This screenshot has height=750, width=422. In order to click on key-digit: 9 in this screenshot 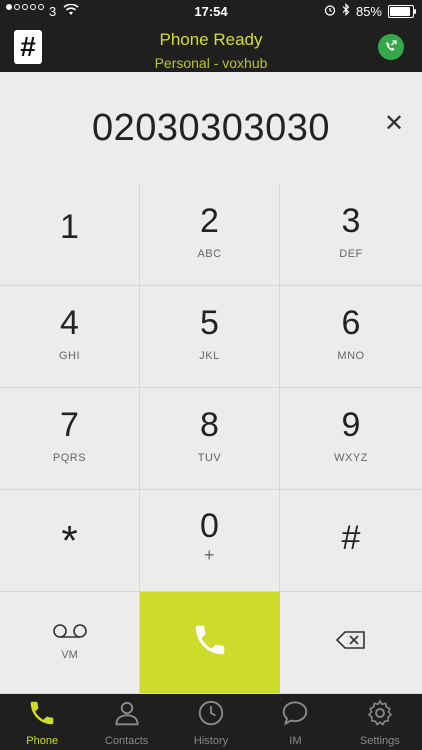, I will do `click(351, 424)`.